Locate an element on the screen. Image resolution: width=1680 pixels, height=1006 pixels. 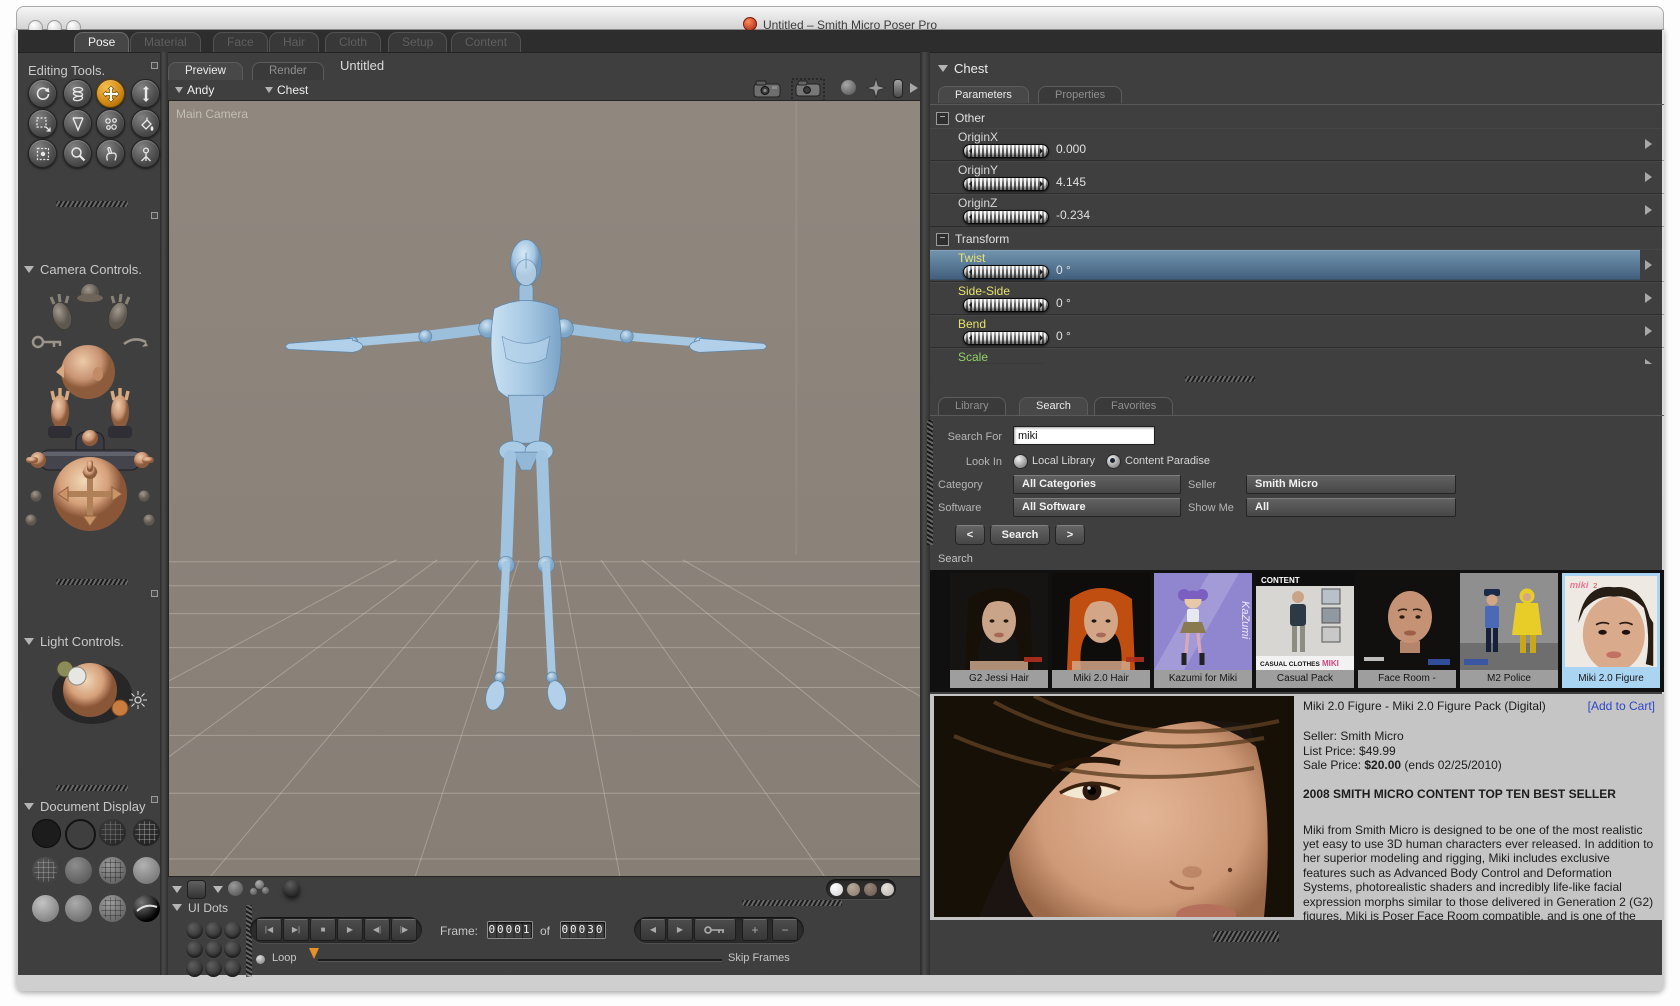
rotate-tool-icon is located at coordinates (42, 93).